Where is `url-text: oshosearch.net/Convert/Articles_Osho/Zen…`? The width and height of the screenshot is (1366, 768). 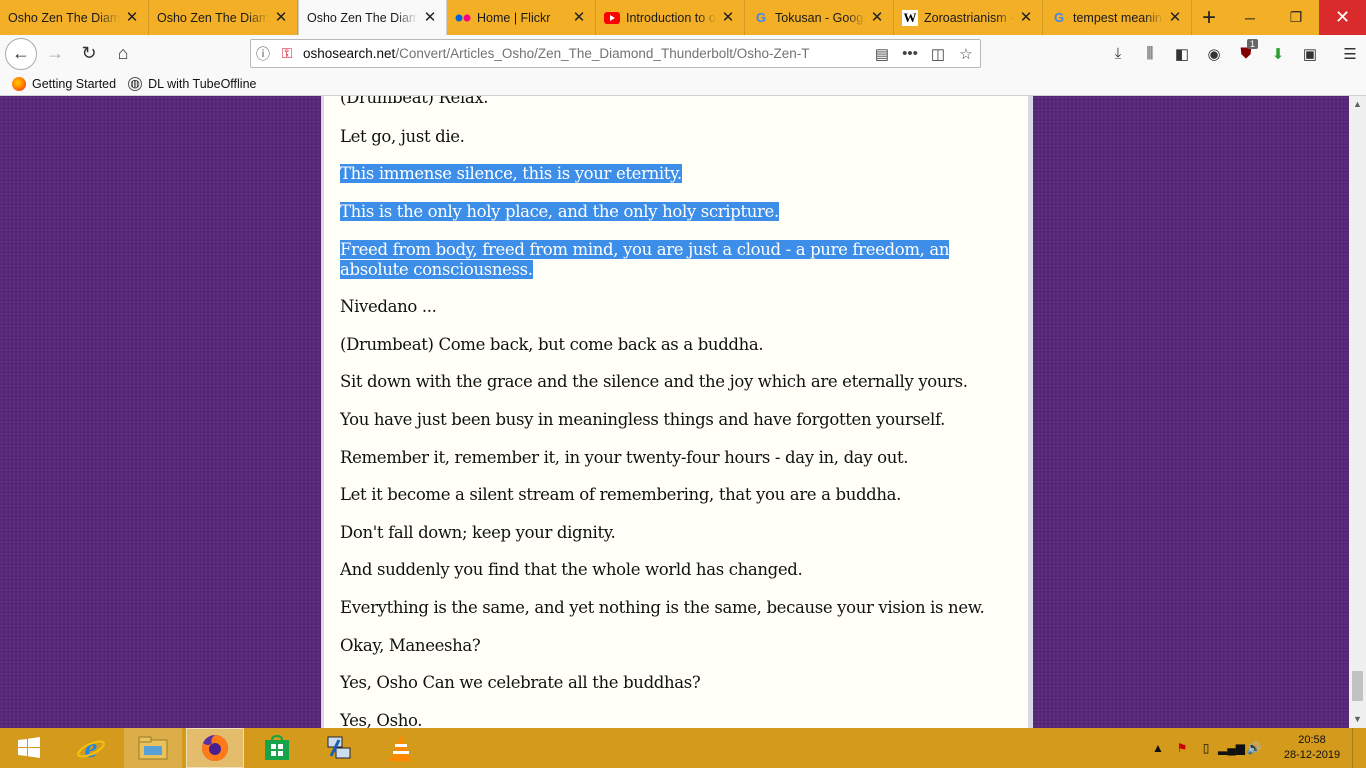
url-text: oshosearch.net/Convert/Articles_Osho/Zen… is located at coordinates (583, 53).